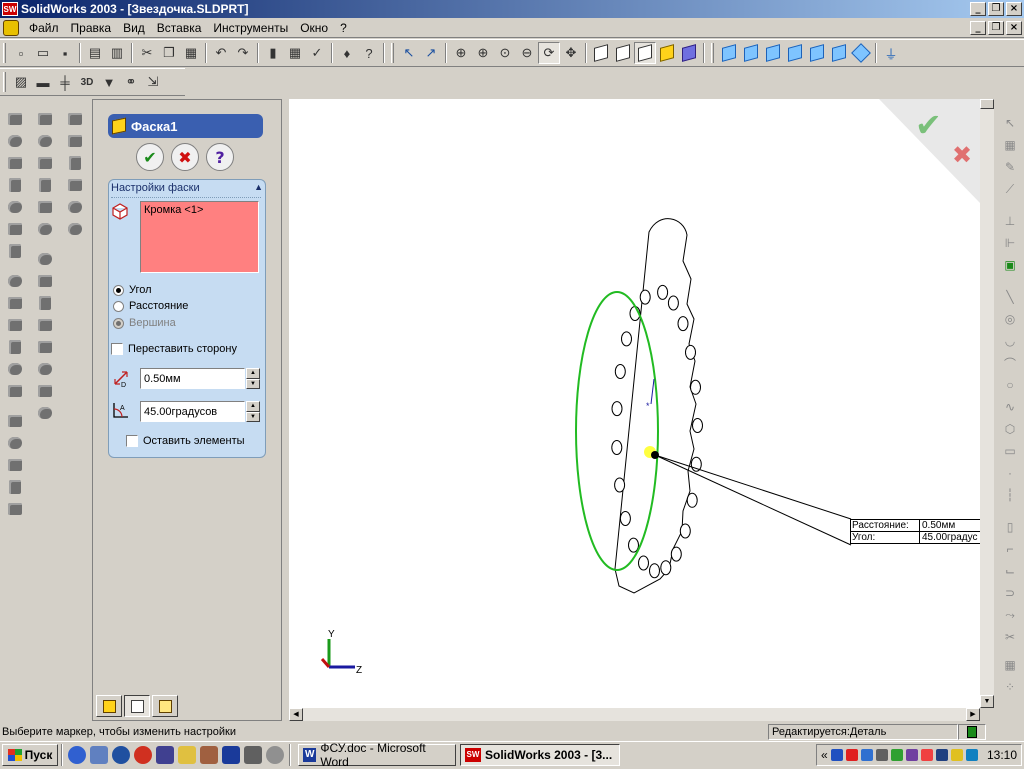  What do you see at coordinates (150, 157) in the screenshot?
I see `ok-button: ✔` at bounding box center [150, 157].